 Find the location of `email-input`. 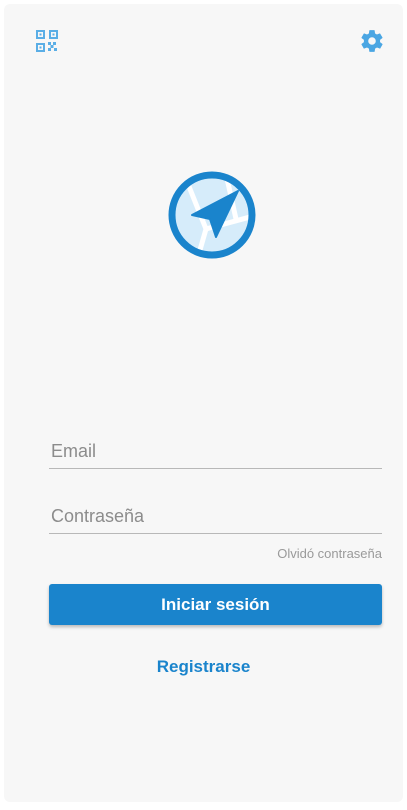

email-input is located at coordinates (215, 451).